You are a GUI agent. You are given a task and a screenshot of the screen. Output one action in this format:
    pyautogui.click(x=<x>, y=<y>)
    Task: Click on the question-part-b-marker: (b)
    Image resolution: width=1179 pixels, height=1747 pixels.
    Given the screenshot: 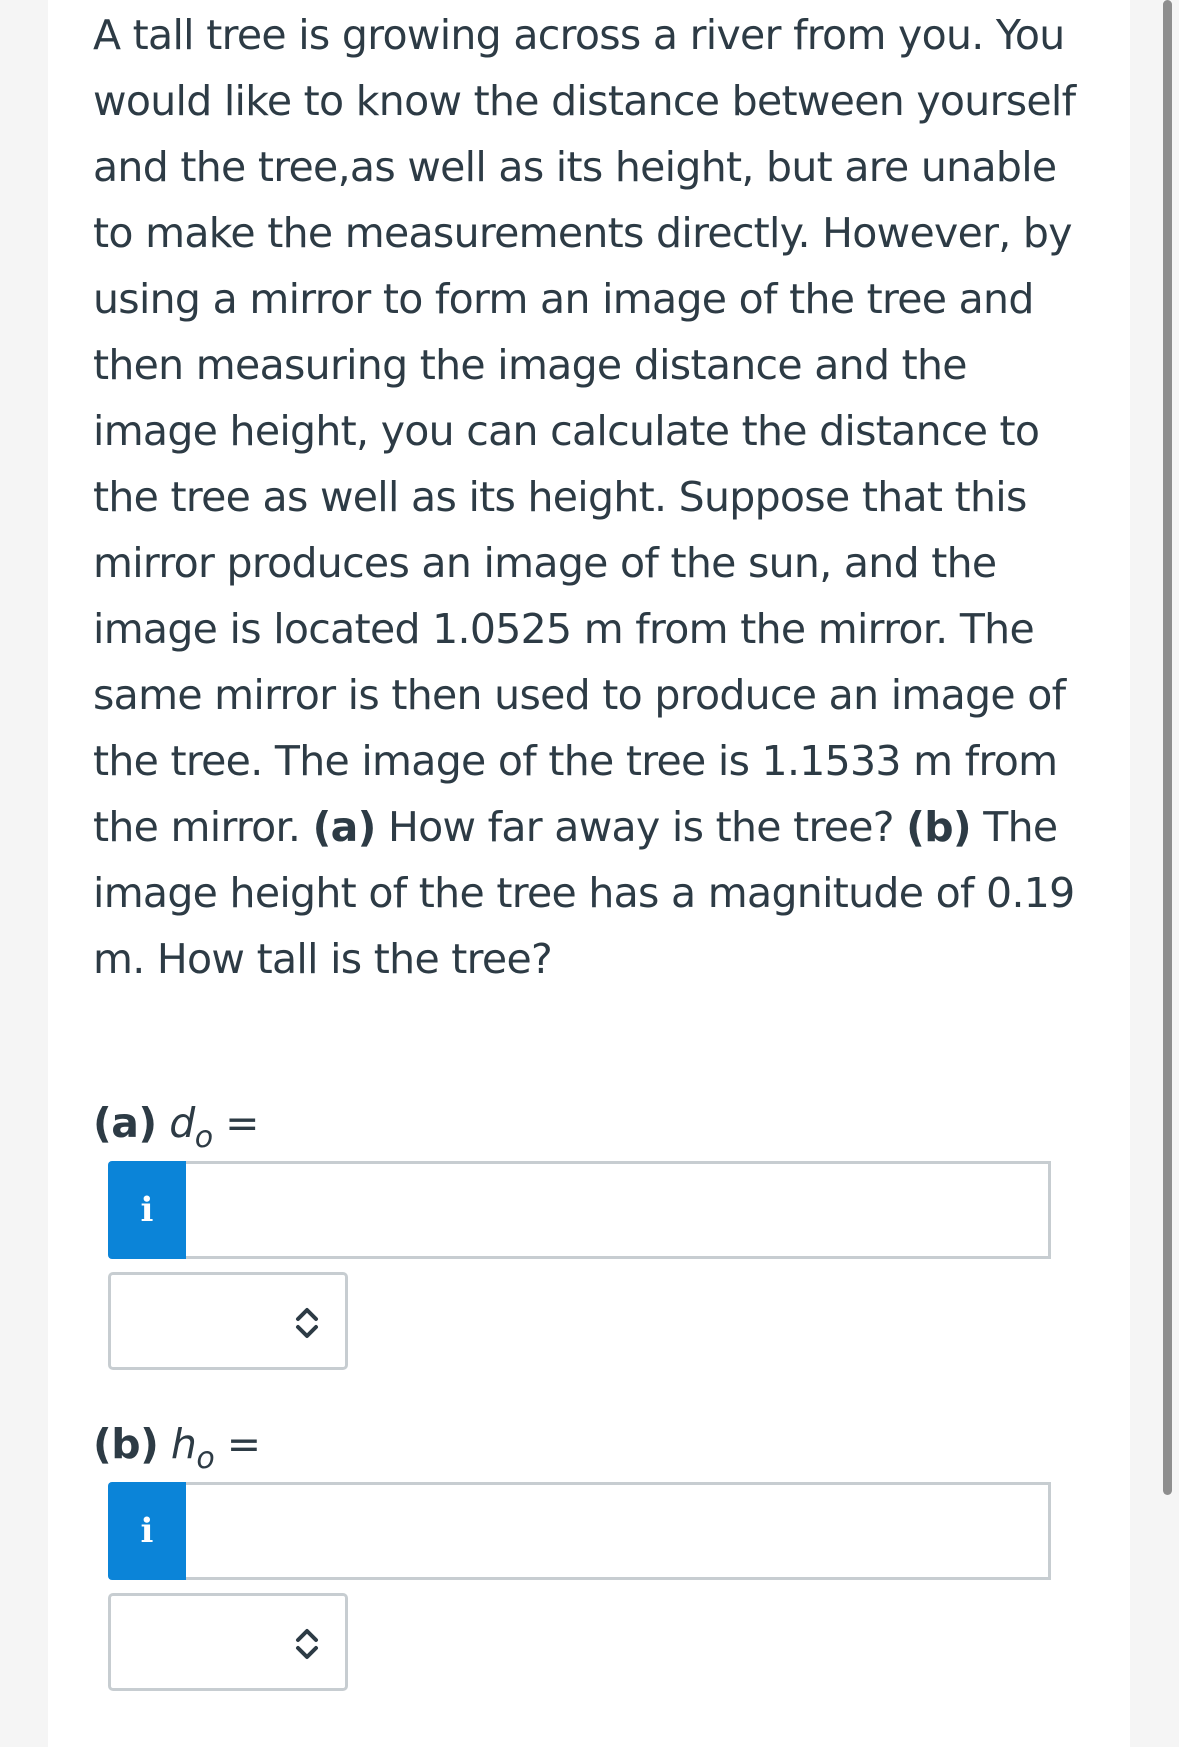 What is the action you would take?
    pyautogui.click(x=938, y=827)
    